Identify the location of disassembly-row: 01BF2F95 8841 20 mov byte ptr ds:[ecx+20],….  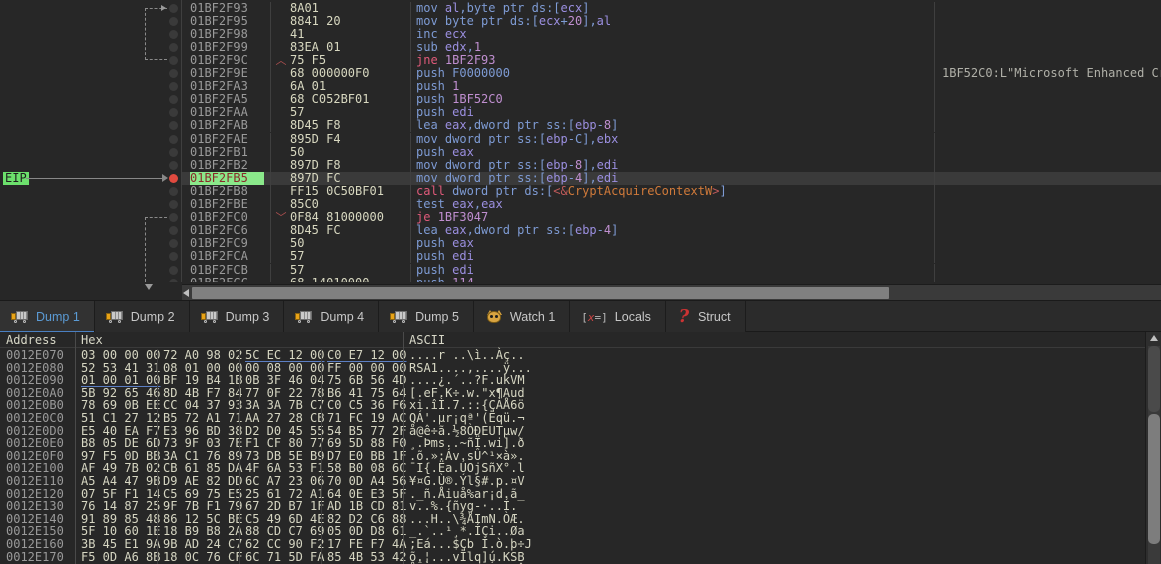
(671, 21).